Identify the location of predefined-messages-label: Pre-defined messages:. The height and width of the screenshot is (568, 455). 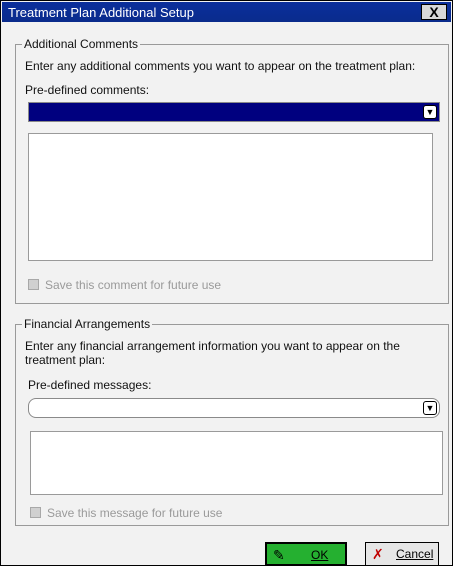
(90, 385).